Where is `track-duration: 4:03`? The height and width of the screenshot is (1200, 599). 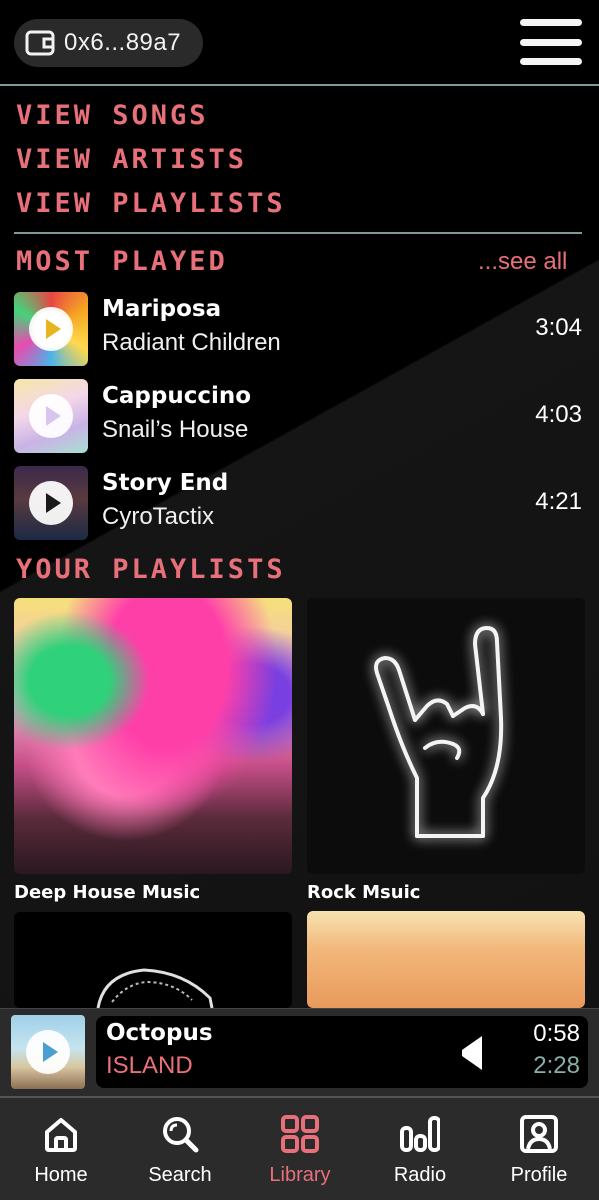
track-duration: 4:03 is located at coordinates (558, 414).